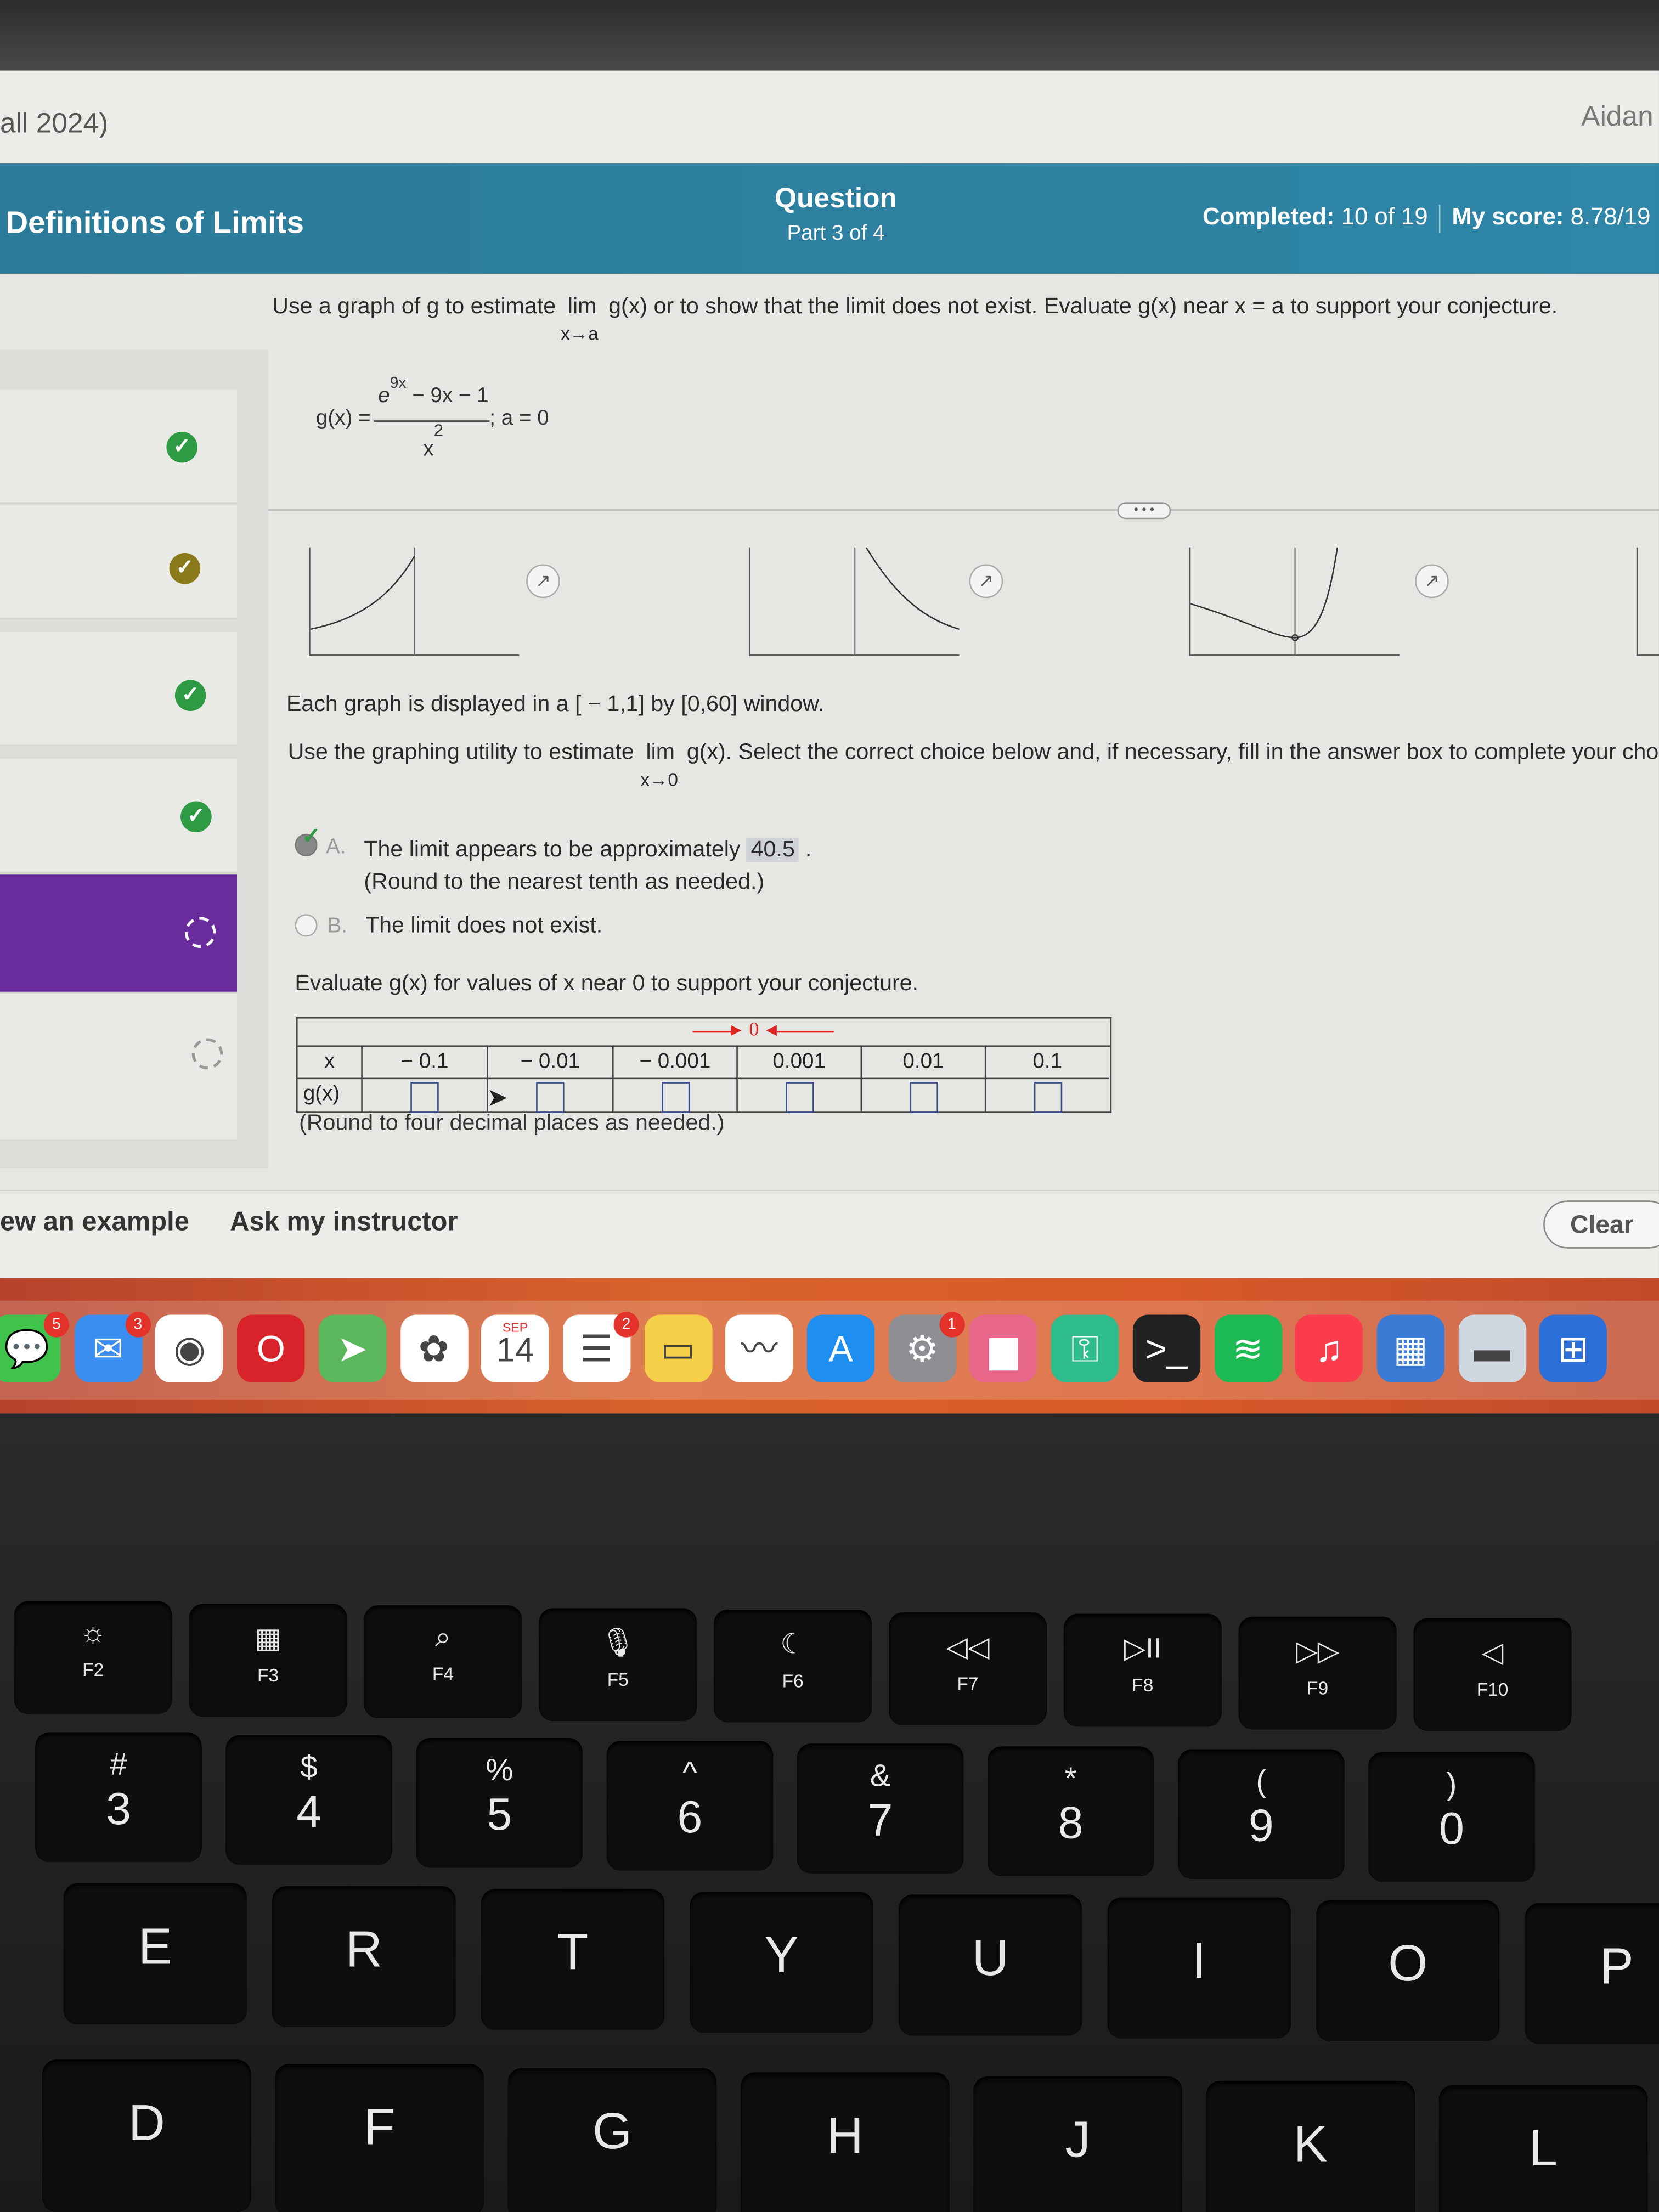 The image size is (1659, 2212). What do you see at coordinates (793, 1666) in the screenshot?
I see `key-f6: ☾ F6` at bounding box center [793, 1666].